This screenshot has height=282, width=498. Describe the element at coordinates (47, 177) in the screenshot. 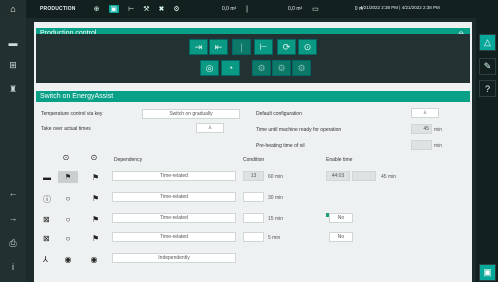

I see `heater-icon: ▬` at that location.